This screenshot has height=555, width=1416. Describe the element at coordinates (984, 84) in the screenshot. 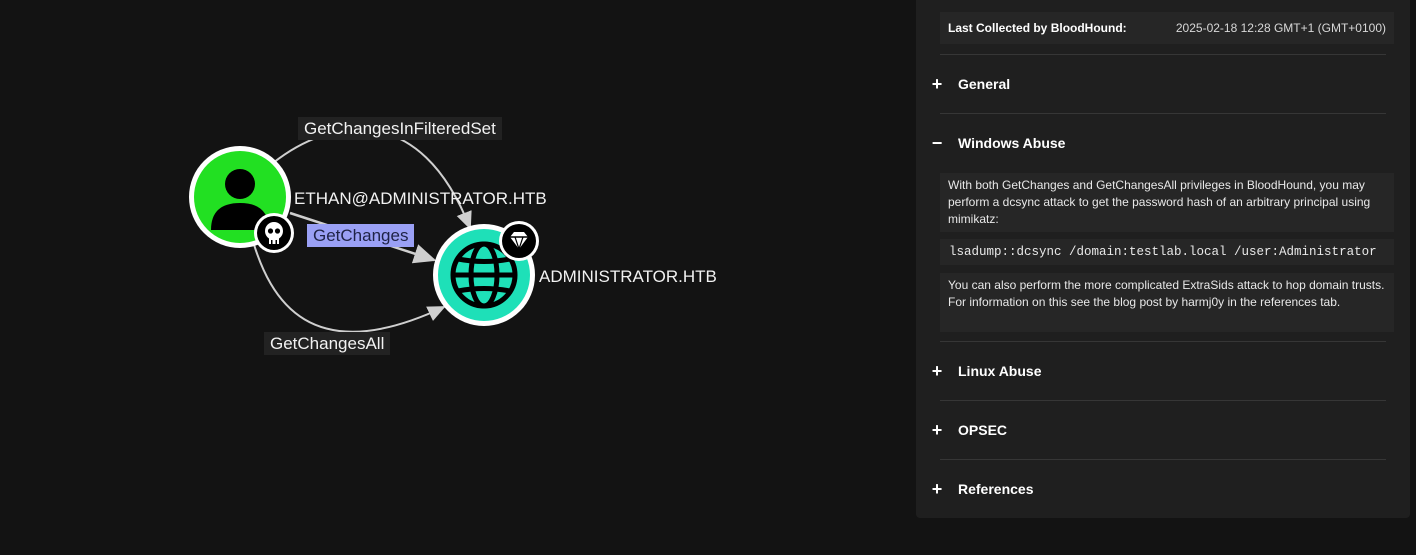

I see `section-general-title: General` at that location.